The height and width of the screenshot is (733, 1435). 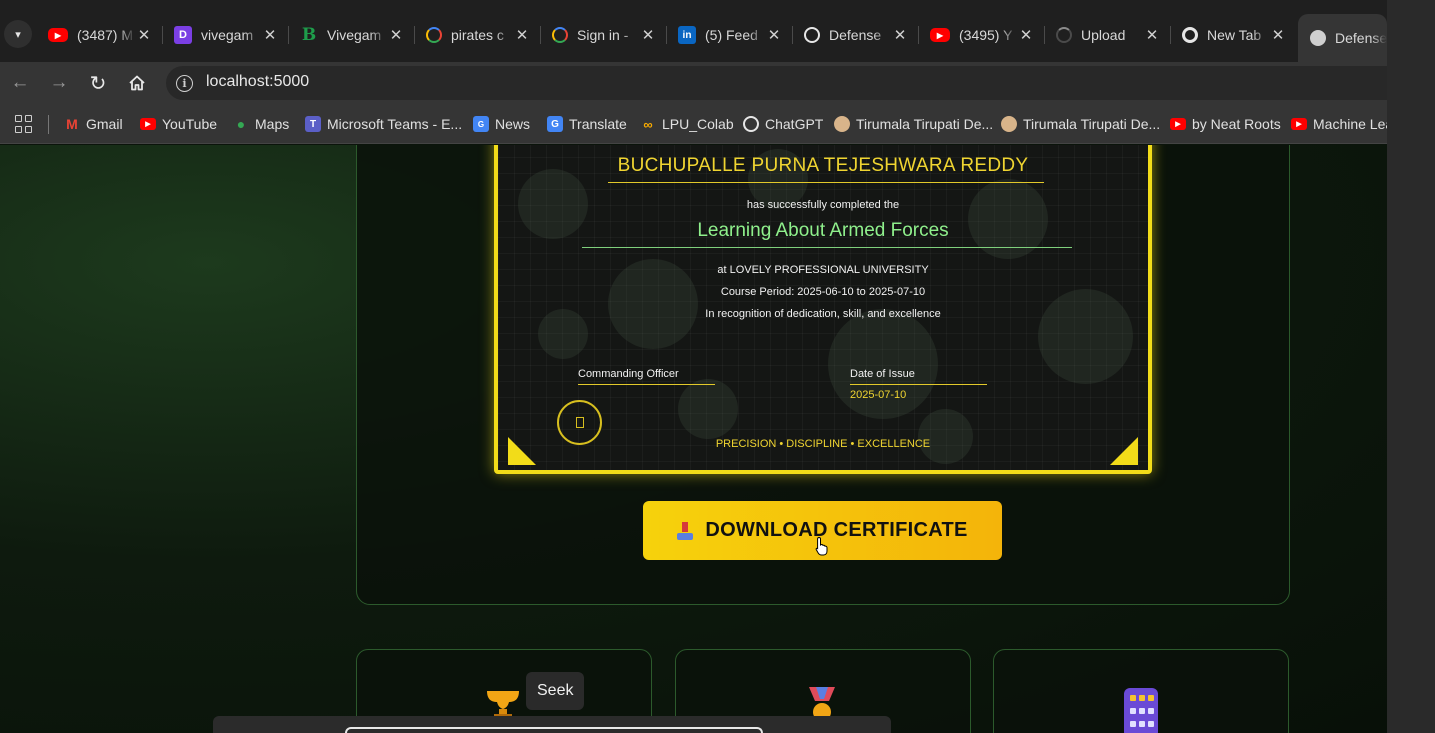 What do you see at coordinates (24, 124) in the screenshot?
I see `apps-icon` at bounding box center [24, 124].